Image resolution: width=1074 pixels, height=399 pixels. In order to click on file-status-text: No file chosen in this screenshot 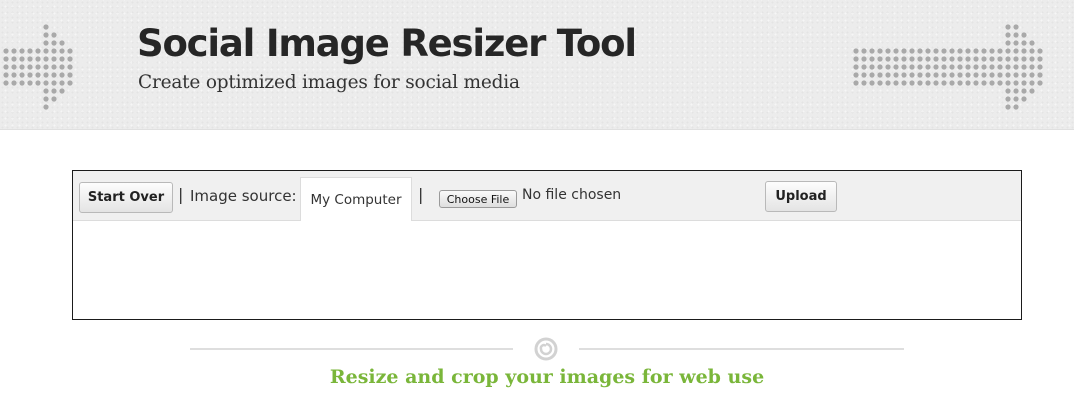, I will do `click(572, 195)`.